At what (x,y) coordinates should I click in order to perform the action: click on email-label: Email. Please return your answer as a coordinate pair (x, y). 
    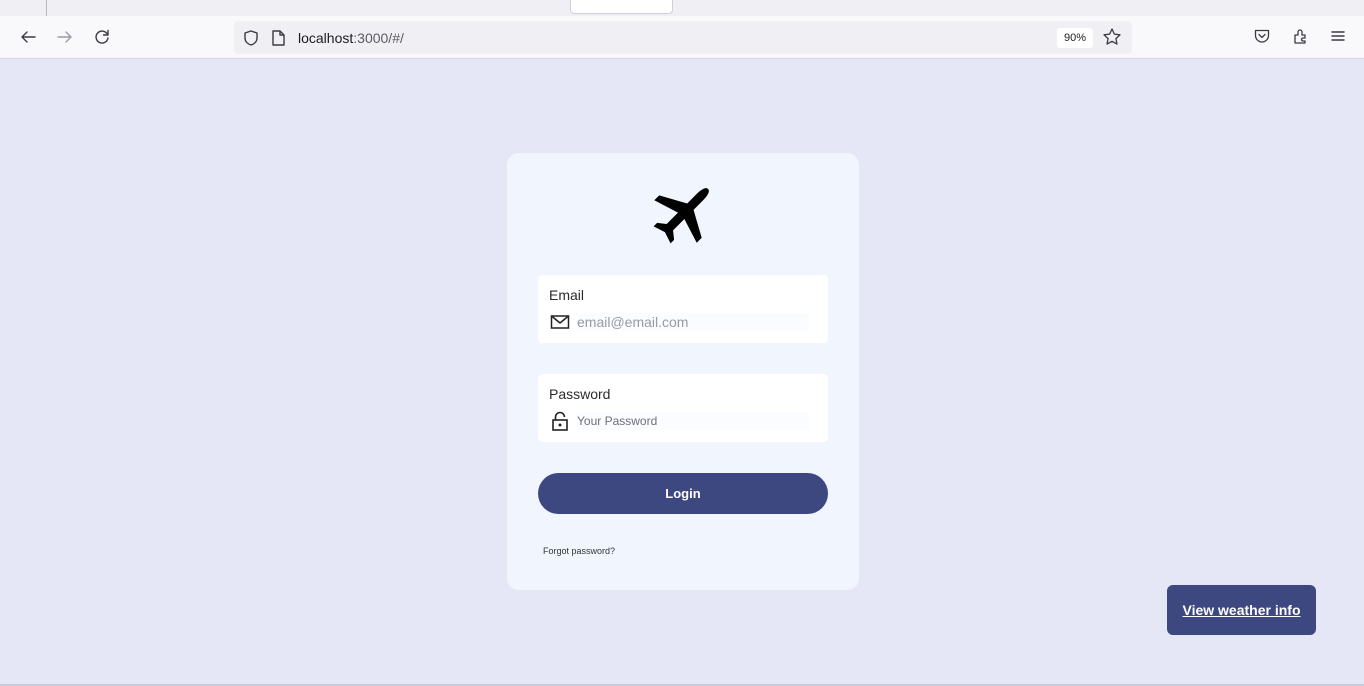
    Looking at the image, I should click on (567, 295).